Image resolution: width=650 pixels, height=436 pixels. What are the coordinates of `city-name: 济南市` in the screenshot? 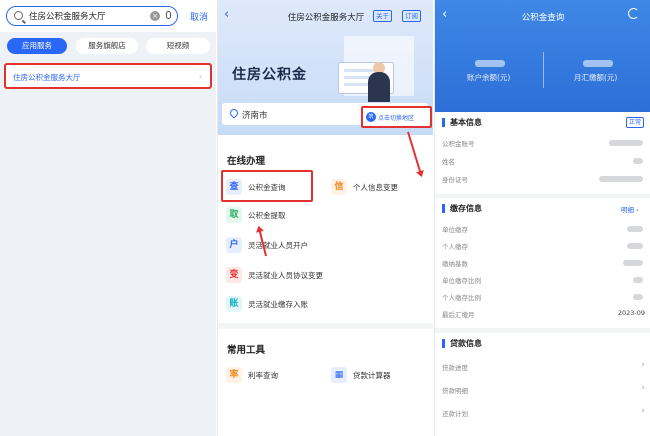 It's located at (255, 116).